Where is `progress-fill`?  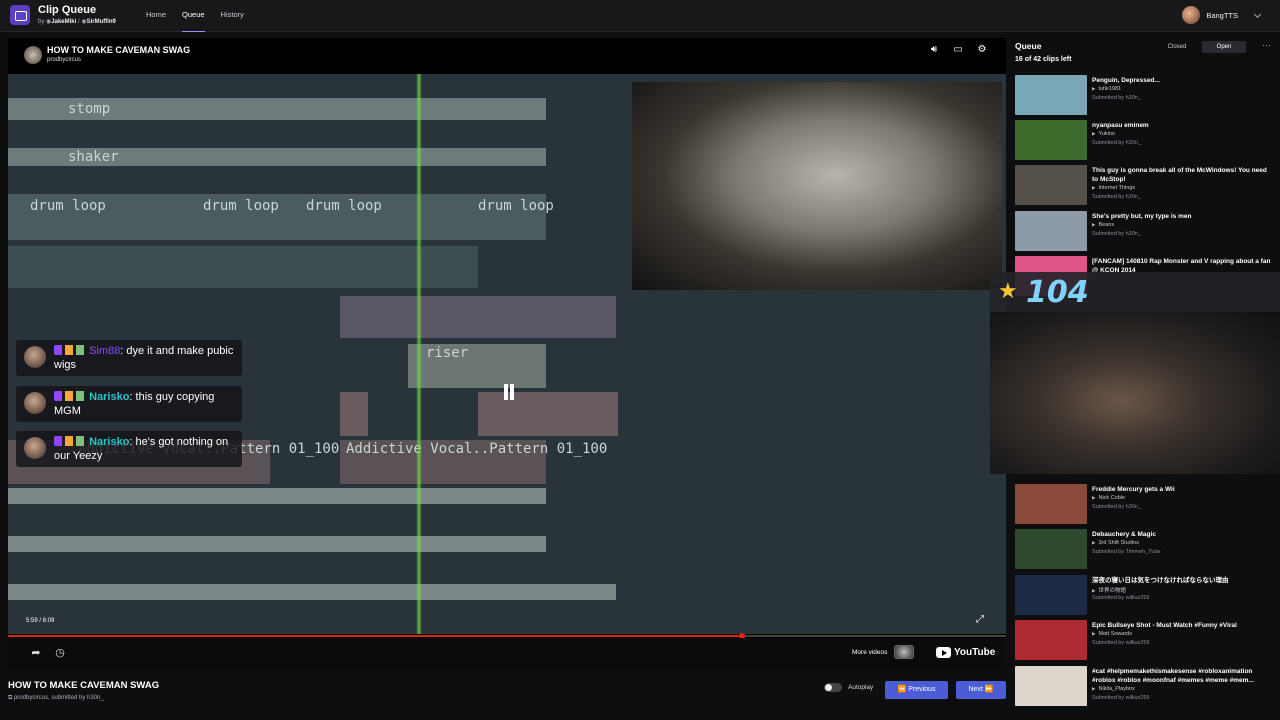 progress-fill is located at coordinates (375, 636).